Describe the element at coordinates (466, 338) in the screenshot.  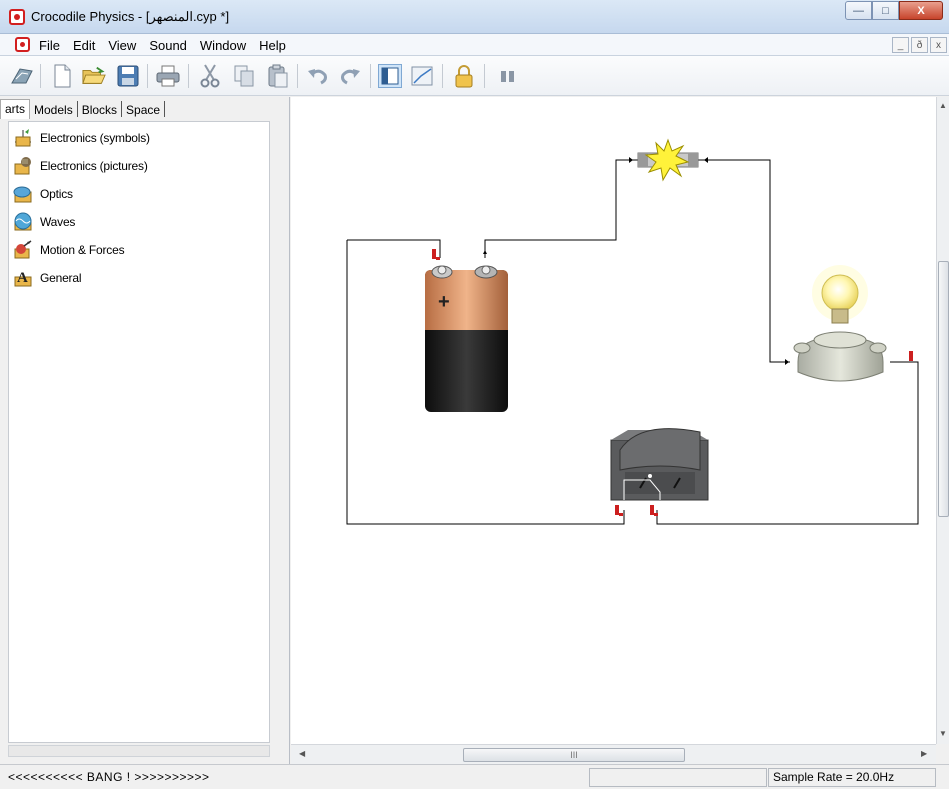
I see `battery-component: +` at that location.